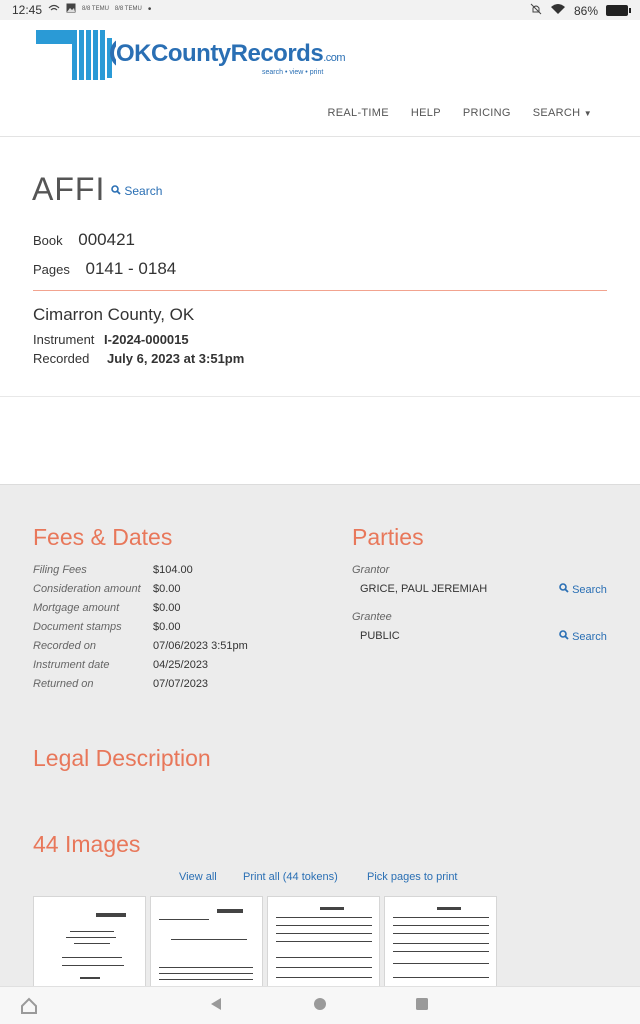  I want to click on divider, so click(320, 290).